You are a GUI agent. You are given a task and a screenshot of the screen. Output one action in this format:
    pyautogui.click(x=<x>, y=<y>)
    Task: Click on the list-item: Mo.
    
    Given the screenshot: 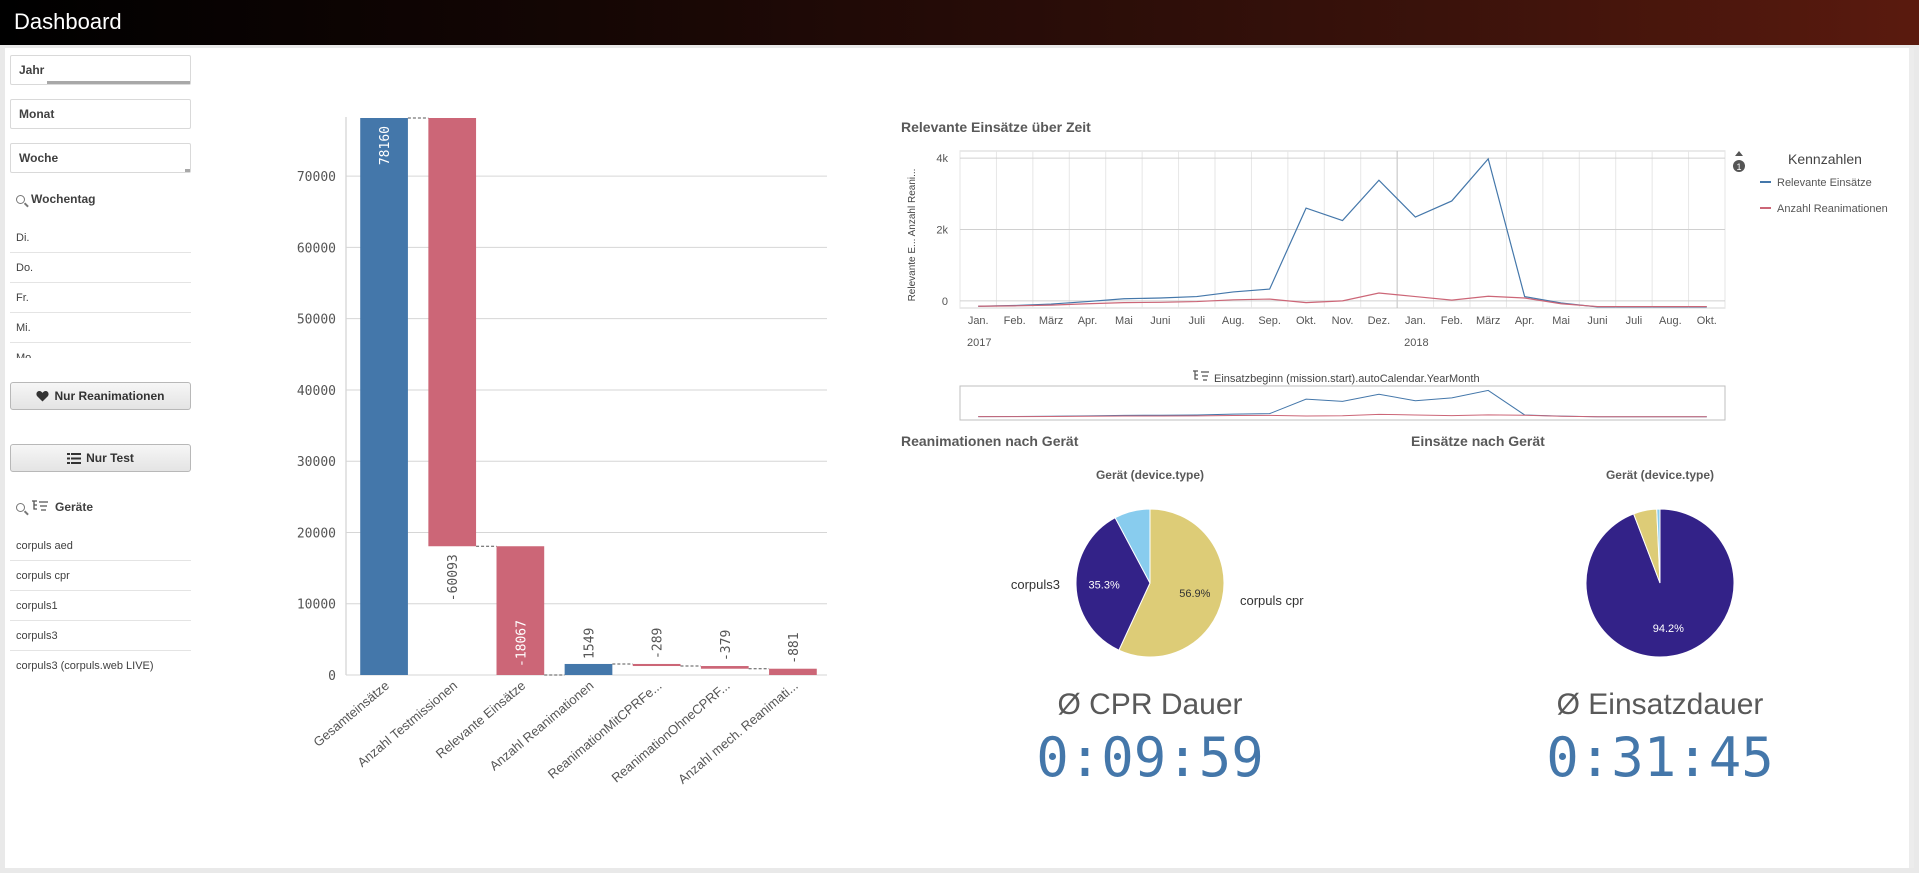 What is the action you would take?
    pyautogui.click(x=100, y=350)
    